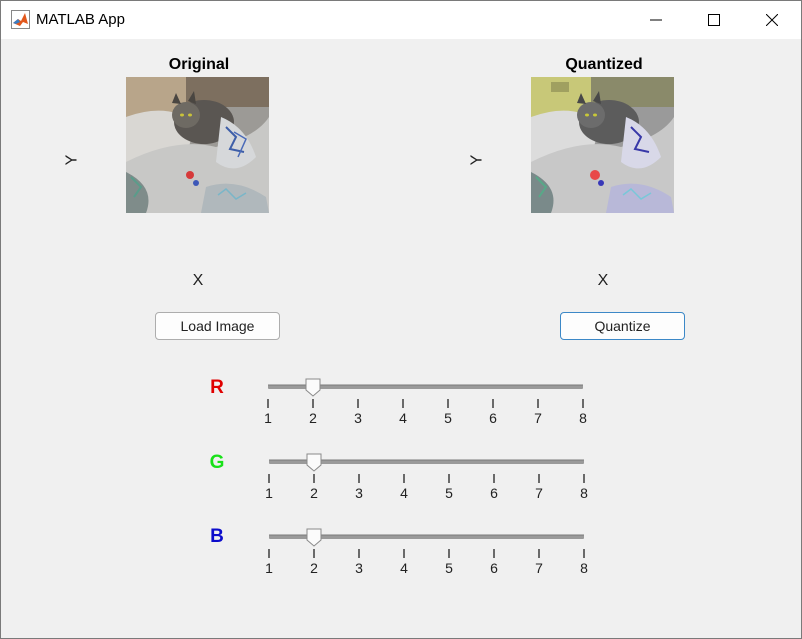 This screenshot has height=639, width=802. I want to click on close-icon, so click(772, 20).